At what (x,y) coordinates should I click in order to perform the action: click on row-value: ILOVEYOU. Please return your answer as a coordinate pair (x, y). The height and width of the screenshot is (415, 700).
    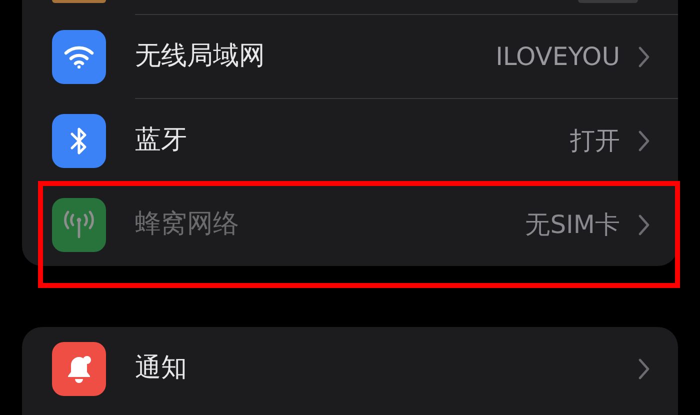
    Looking at the image, I should click on (558, 56).